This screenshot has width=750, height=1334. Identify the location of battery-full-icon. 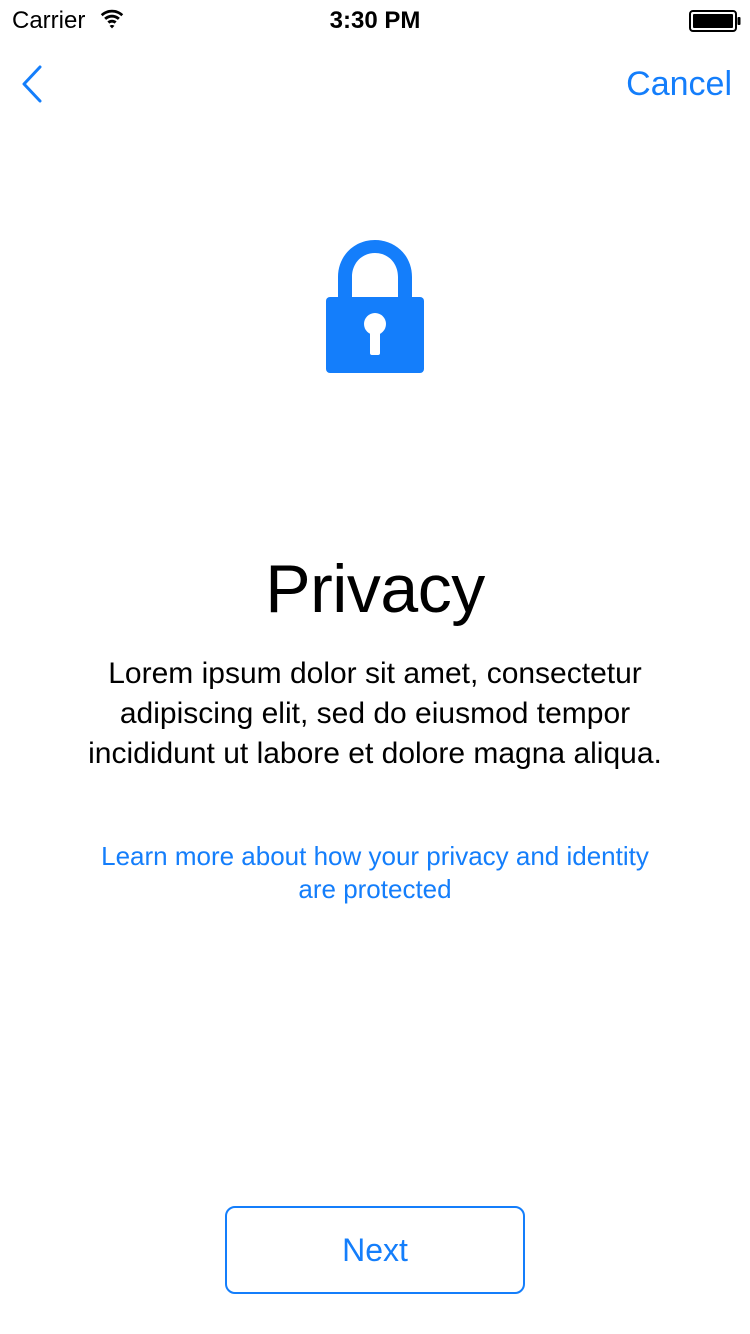
(715, 21).